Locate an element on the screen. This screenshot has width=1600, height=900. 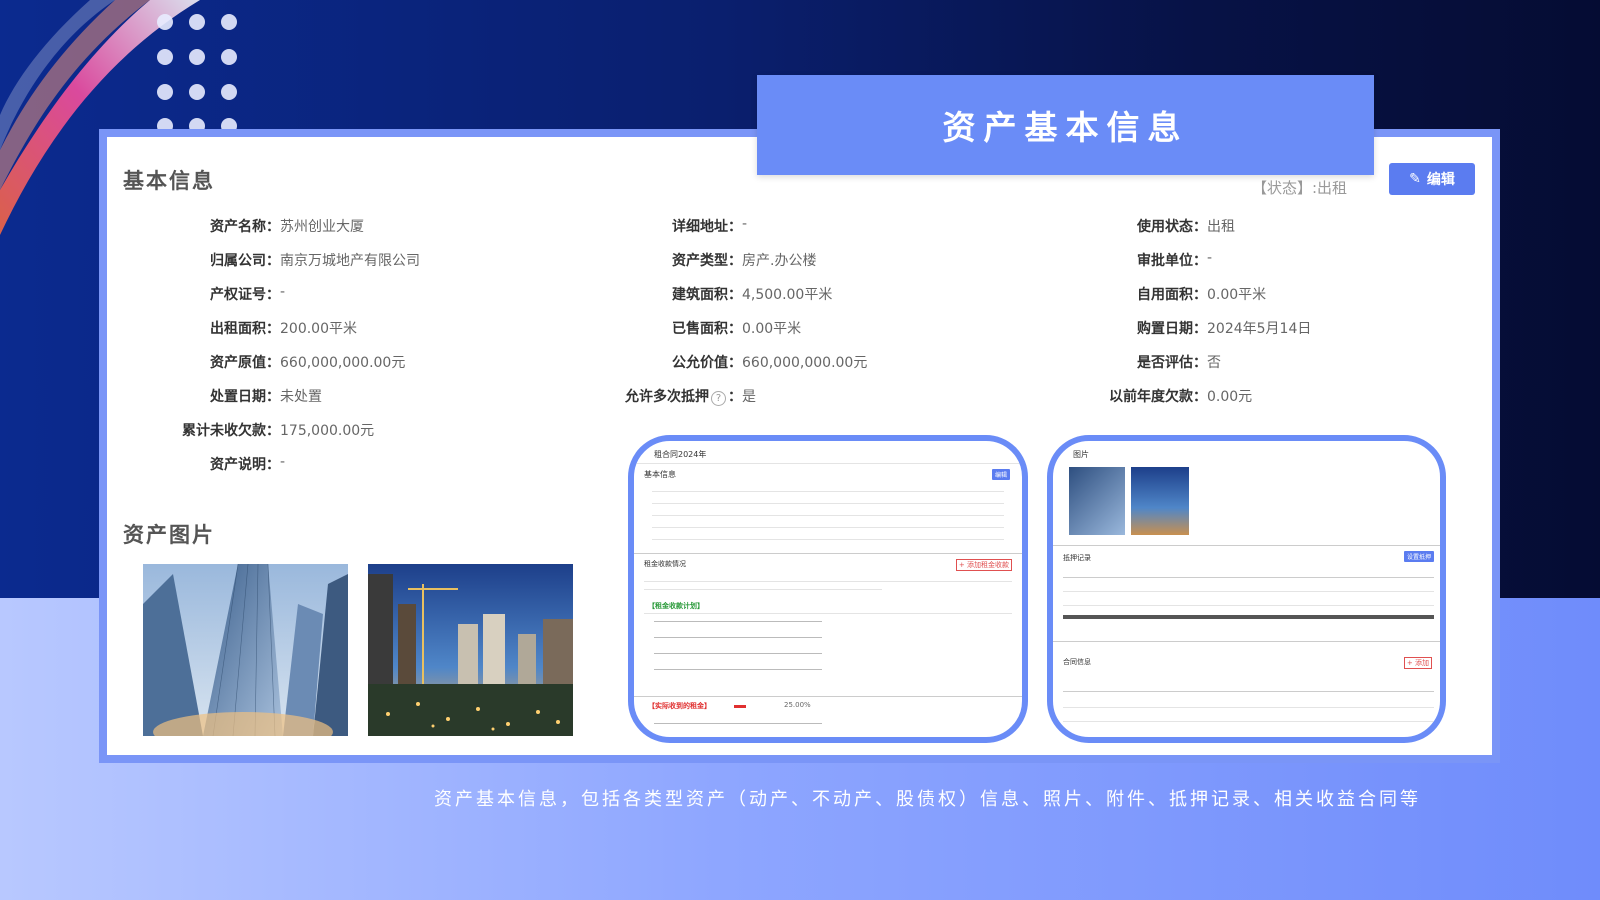
field-property-cert: 产权证号： - is located at coordinates (248, 293).